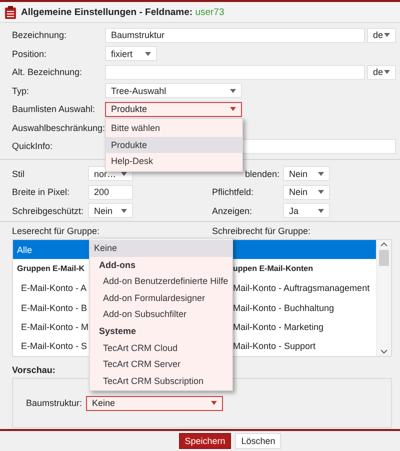  What do you see at coordinates (235, 35) in the screenshot?
I see `text-field: Baumstruktur` at bounding box center [235, 35].